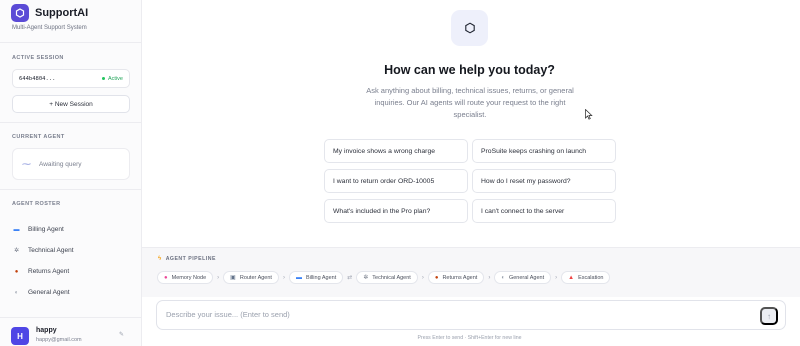 This screenshot has height=346, width=800. Describe the element at coordinates (20, 13) in the screenshot. I see `hexagon-logo-icon` at that location.